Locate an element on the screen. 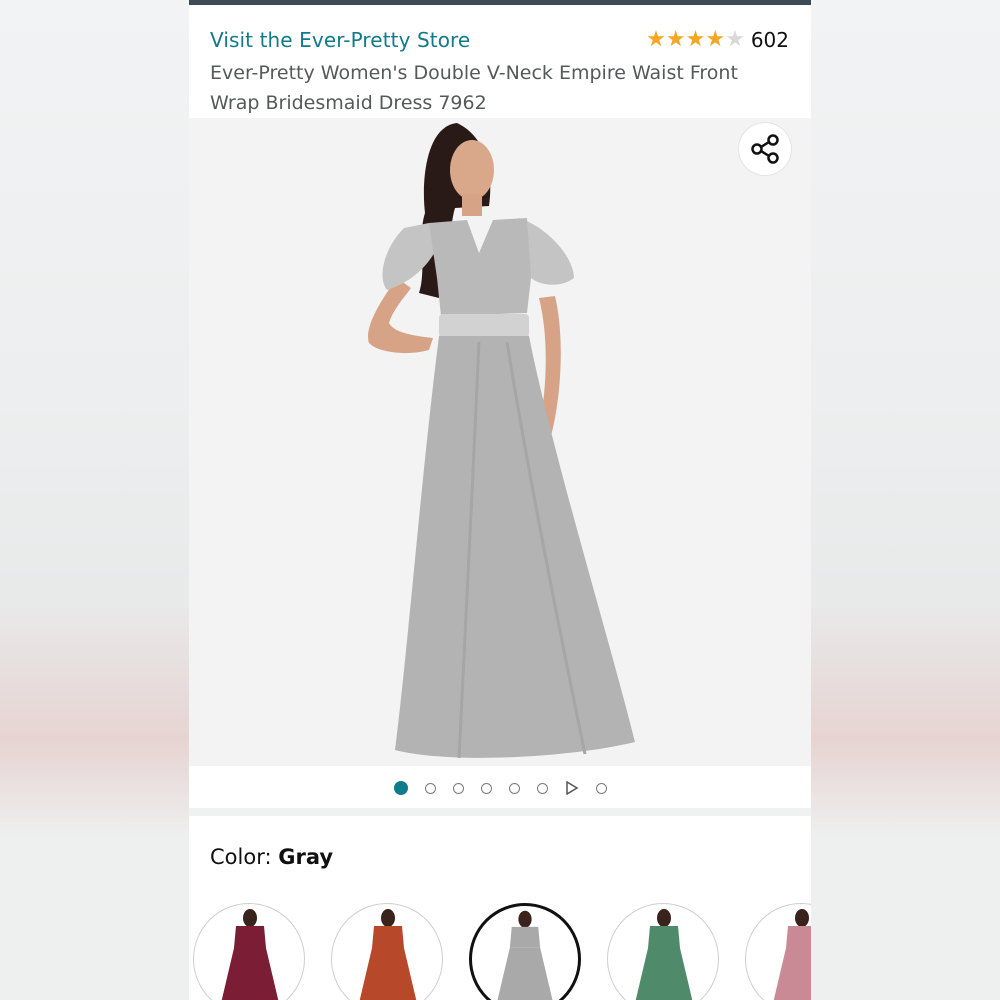 This screenshot has width=1000, height=1000. visit-store-link: Visit the Ever-Pretty Store is located at coordinates (340, 40).